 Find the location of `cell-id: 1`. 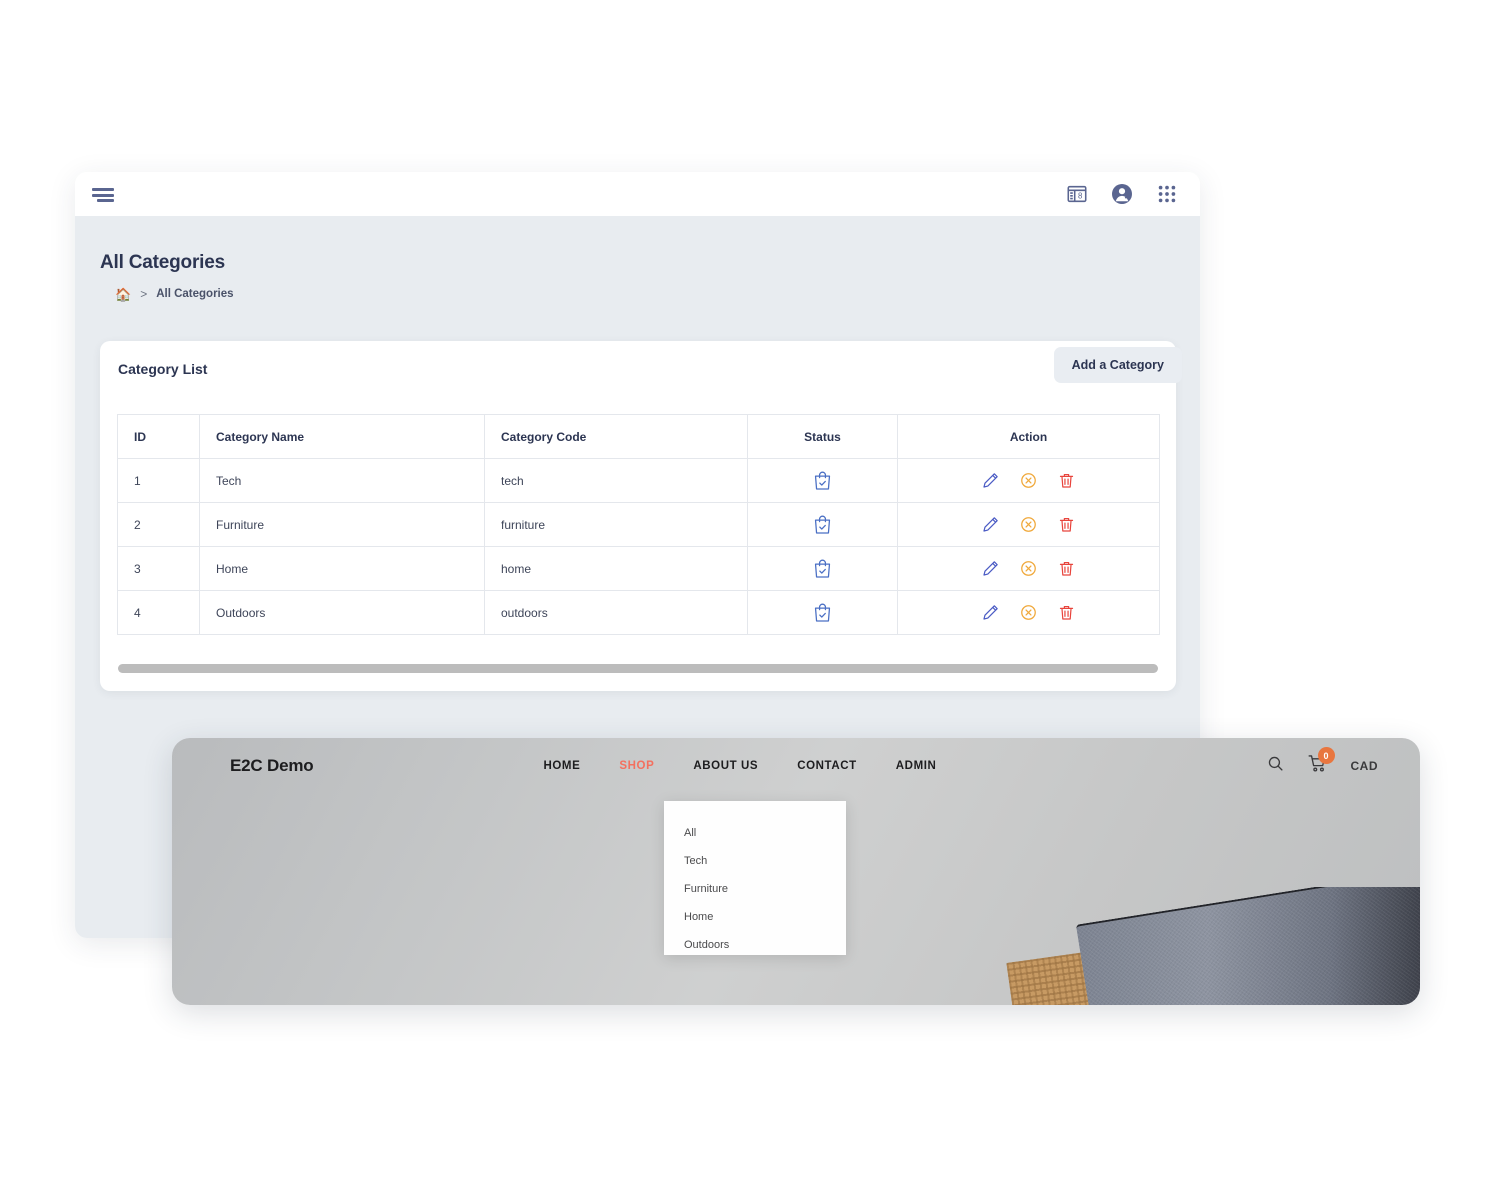

cell-id: 1 is located at coordinates (158, 480).